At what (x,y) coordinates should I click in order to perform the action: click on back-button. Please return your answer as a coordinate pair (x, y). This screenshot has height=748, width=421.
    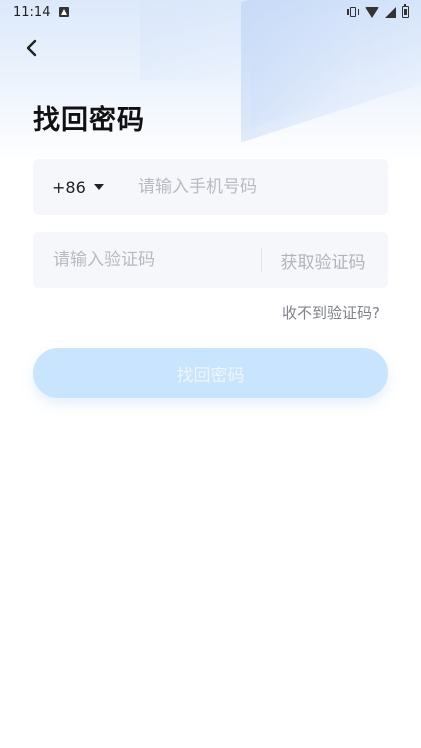
    Looking at the image, I should click on (32, 48).